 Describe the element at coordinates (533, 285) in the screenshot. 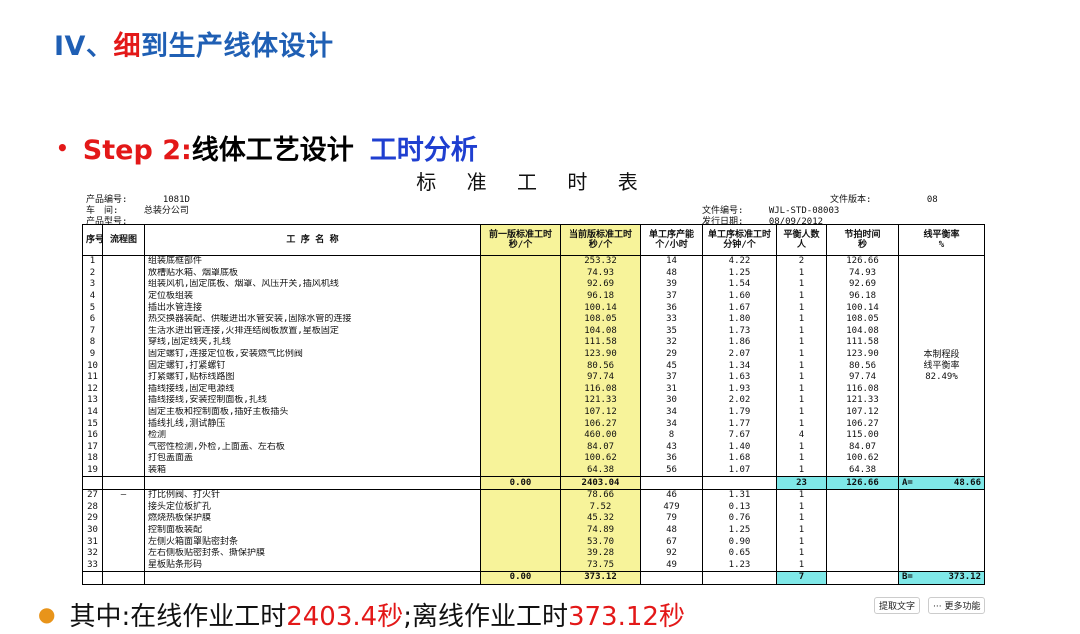

I see `table-row: 3 组装风机,固定底板、烟罩、风压开关,插风机线 92.69 39 1.54 1 92.69` at that location.